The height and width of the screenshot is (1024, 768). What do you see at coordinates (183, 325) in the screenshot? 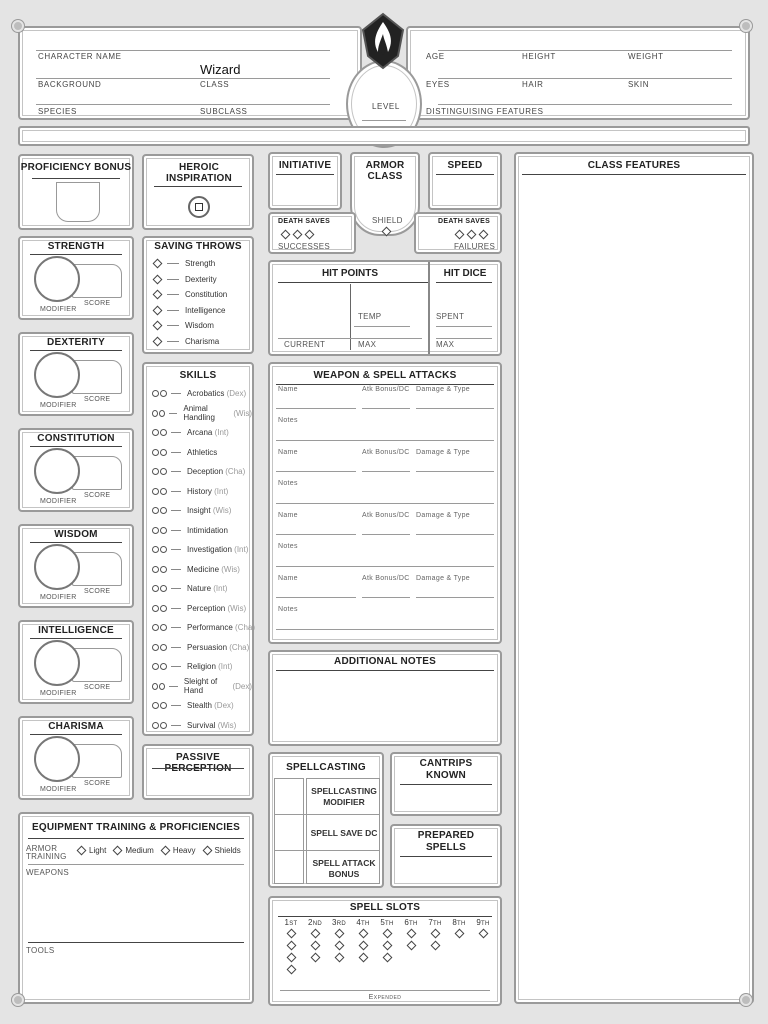
I see `saving-throw-row: Wisdom` at bounding box center [183, 325].